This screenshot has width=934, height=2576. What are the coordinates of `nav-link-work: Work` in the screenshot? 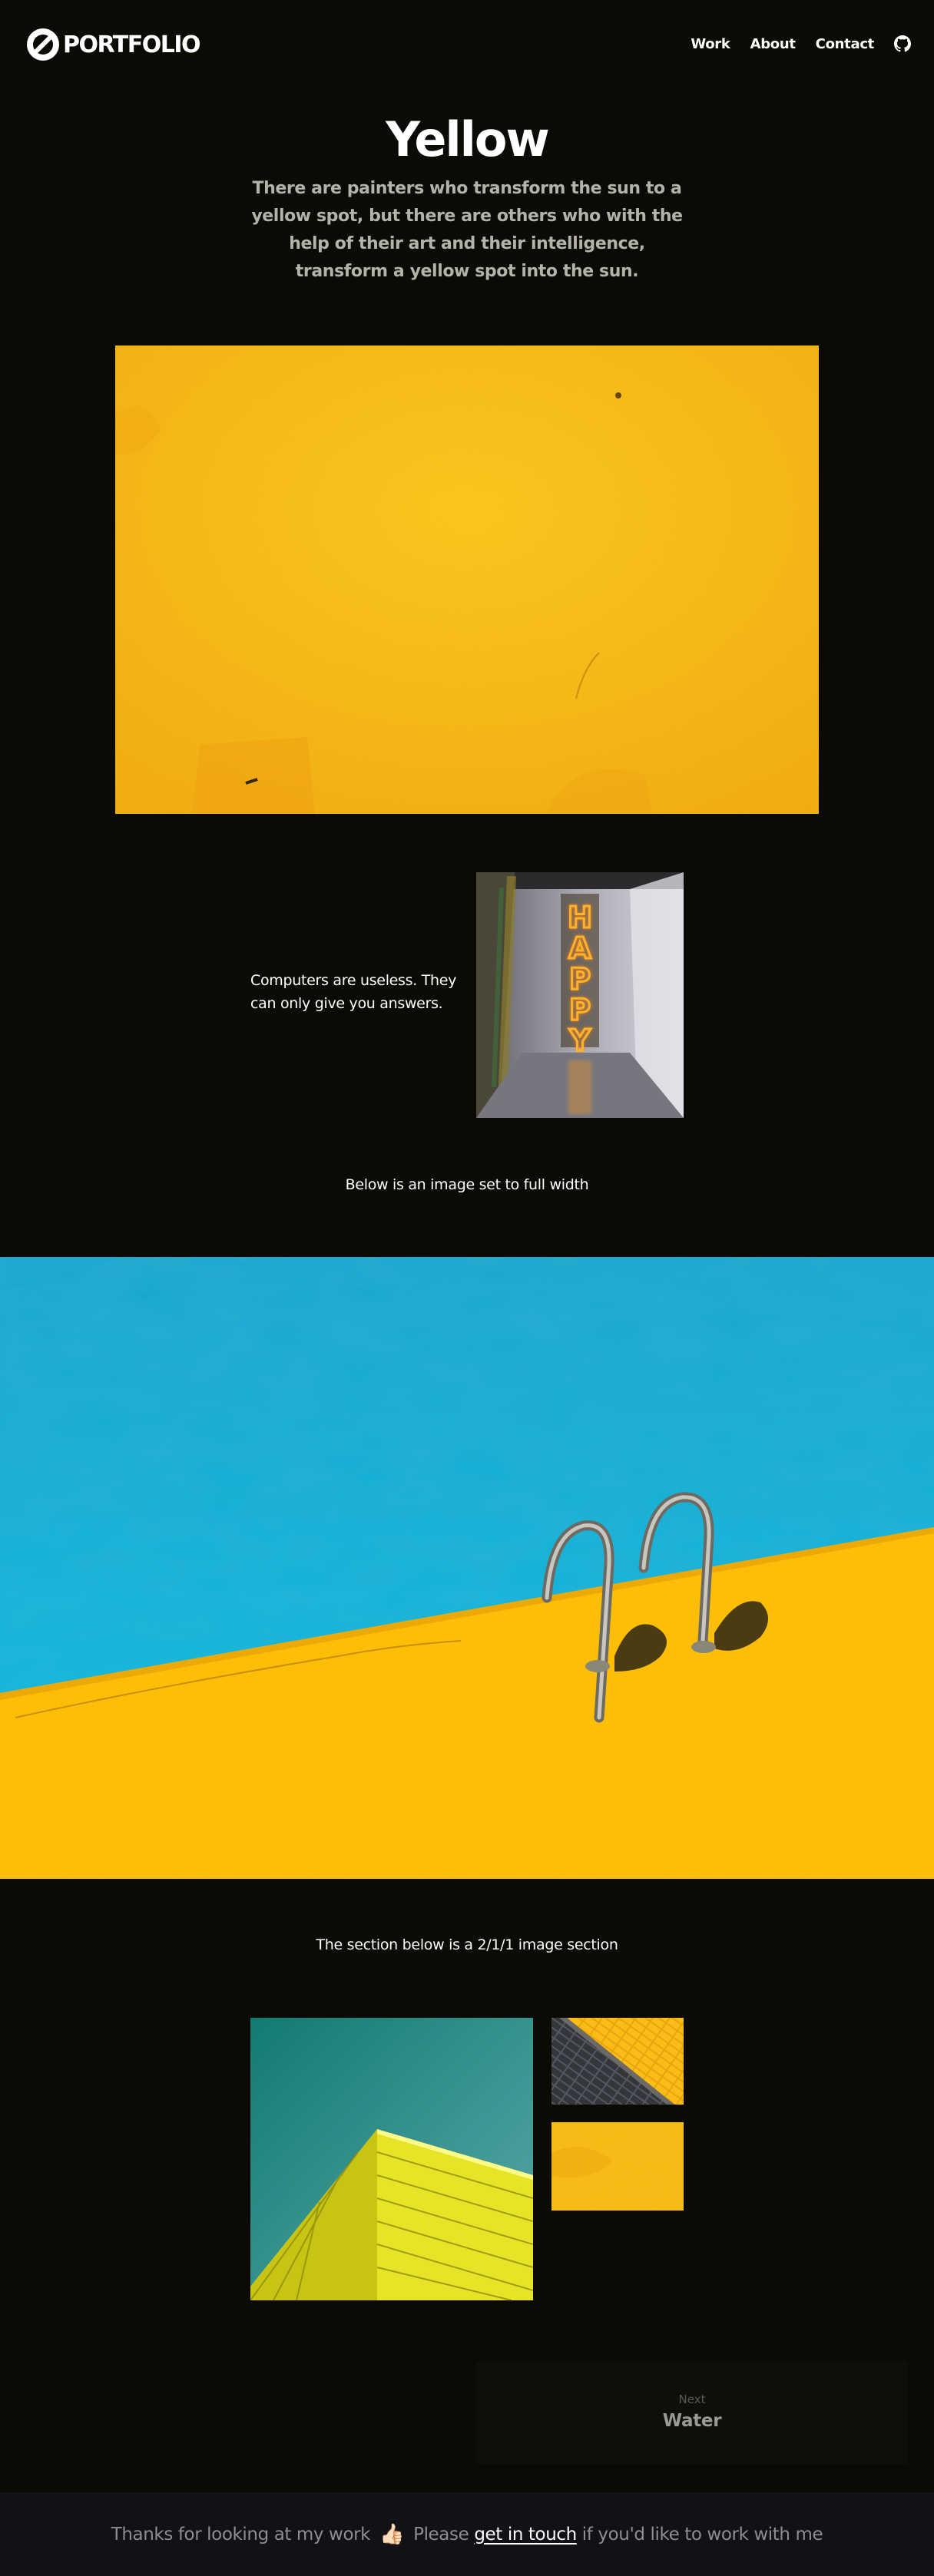 It's located at (710, 44).